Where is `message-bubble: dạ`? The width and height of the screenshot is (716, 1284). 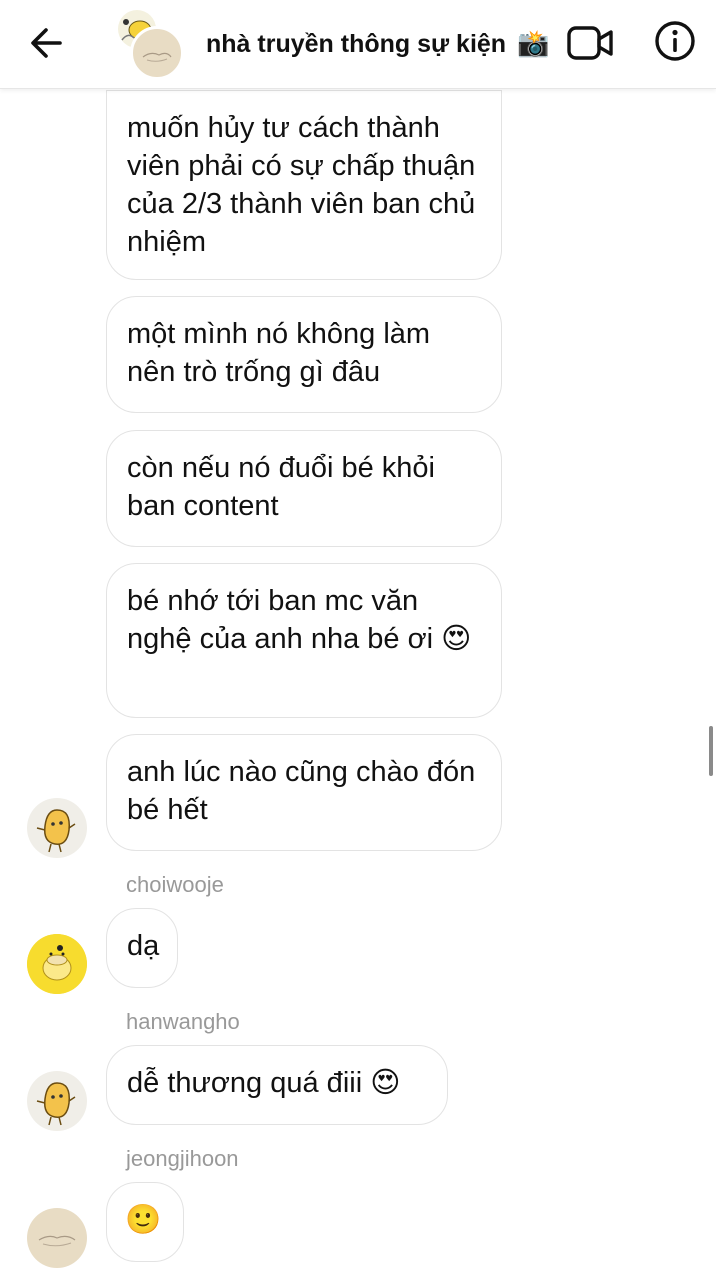
message-bubble: dạ is located at coordinates (142, 948).